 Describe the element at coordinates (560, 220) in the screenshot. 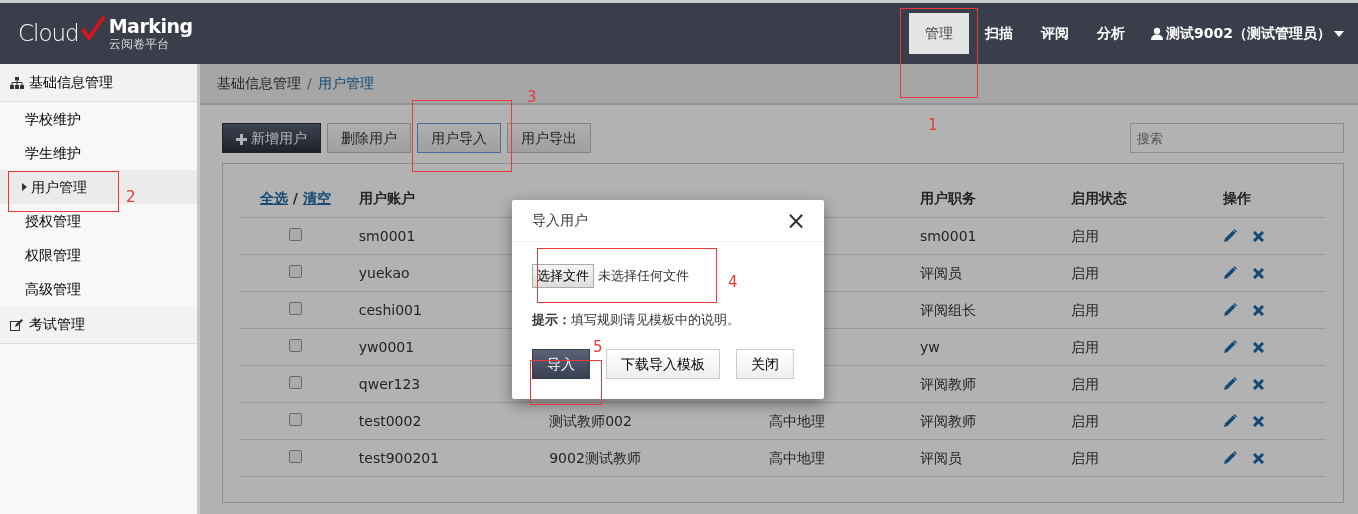

I see `dialog-title: 导入用户` at that location.